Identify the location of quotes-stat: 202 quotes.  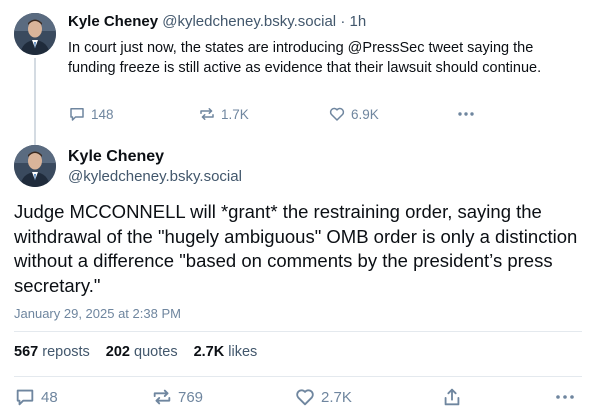
(142, 352).